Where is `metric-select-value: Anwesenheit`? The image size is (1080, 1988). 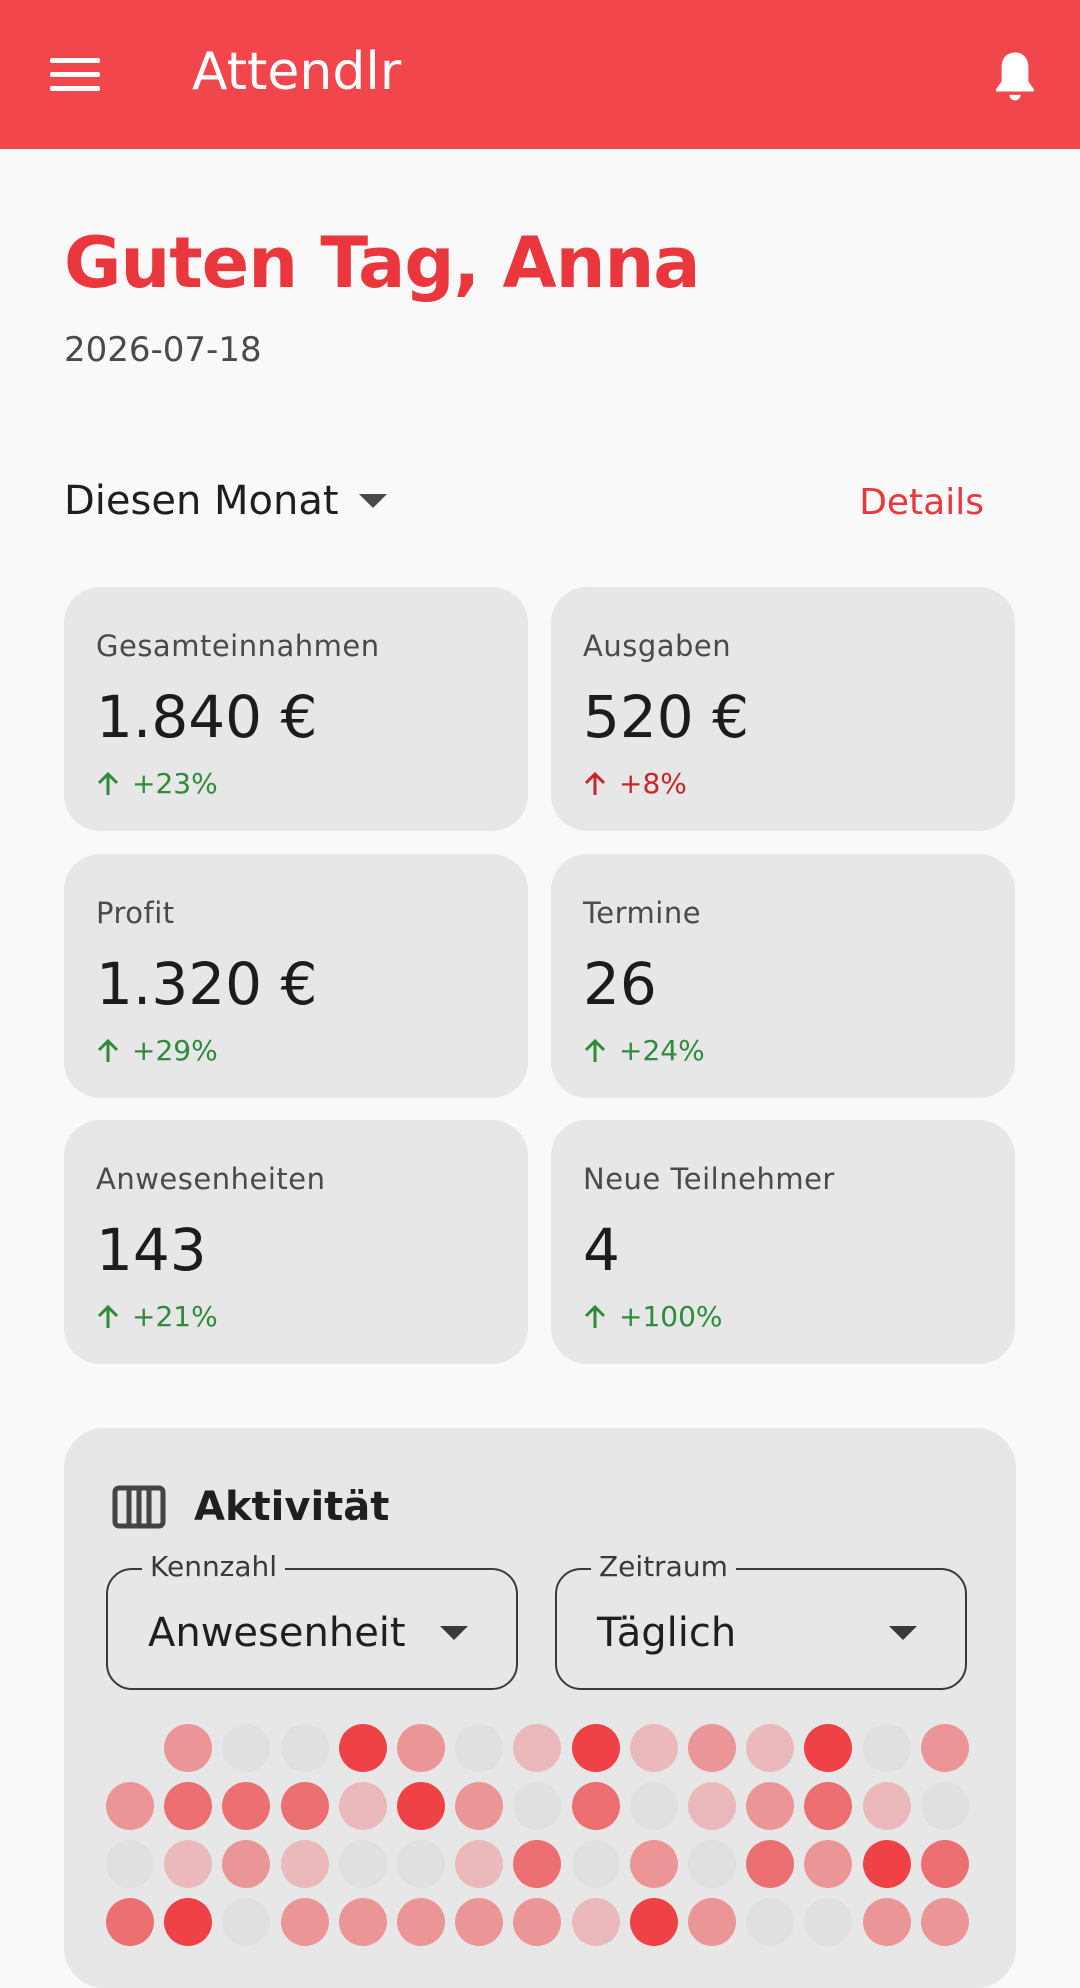 metric-select-value: Anwesenheit is located at coordinates (277, 1633).